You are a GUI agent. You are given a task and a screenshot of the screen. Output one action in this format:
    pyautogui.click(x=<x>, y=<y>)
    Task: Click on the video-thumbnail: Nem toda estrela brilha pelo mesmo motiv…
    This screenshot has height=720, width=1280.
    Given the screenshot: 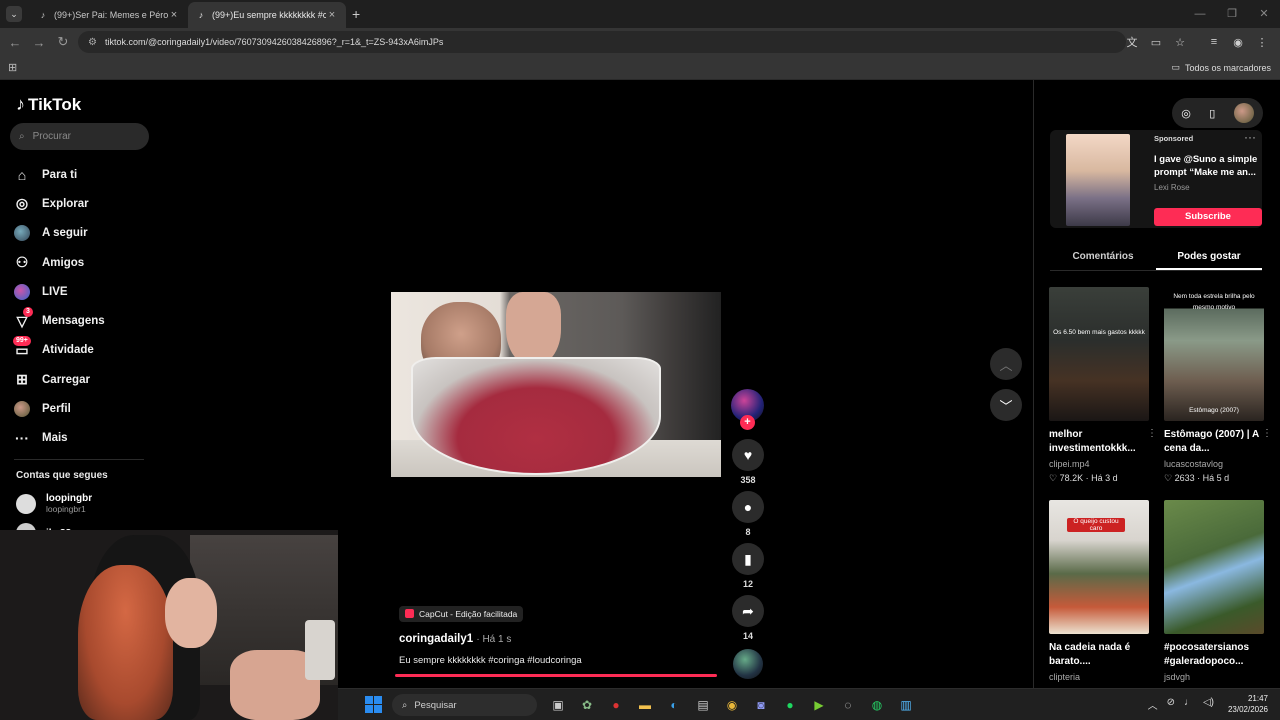 What is the action you would take?
    pyautogui.click(x=1214, y=354)
    